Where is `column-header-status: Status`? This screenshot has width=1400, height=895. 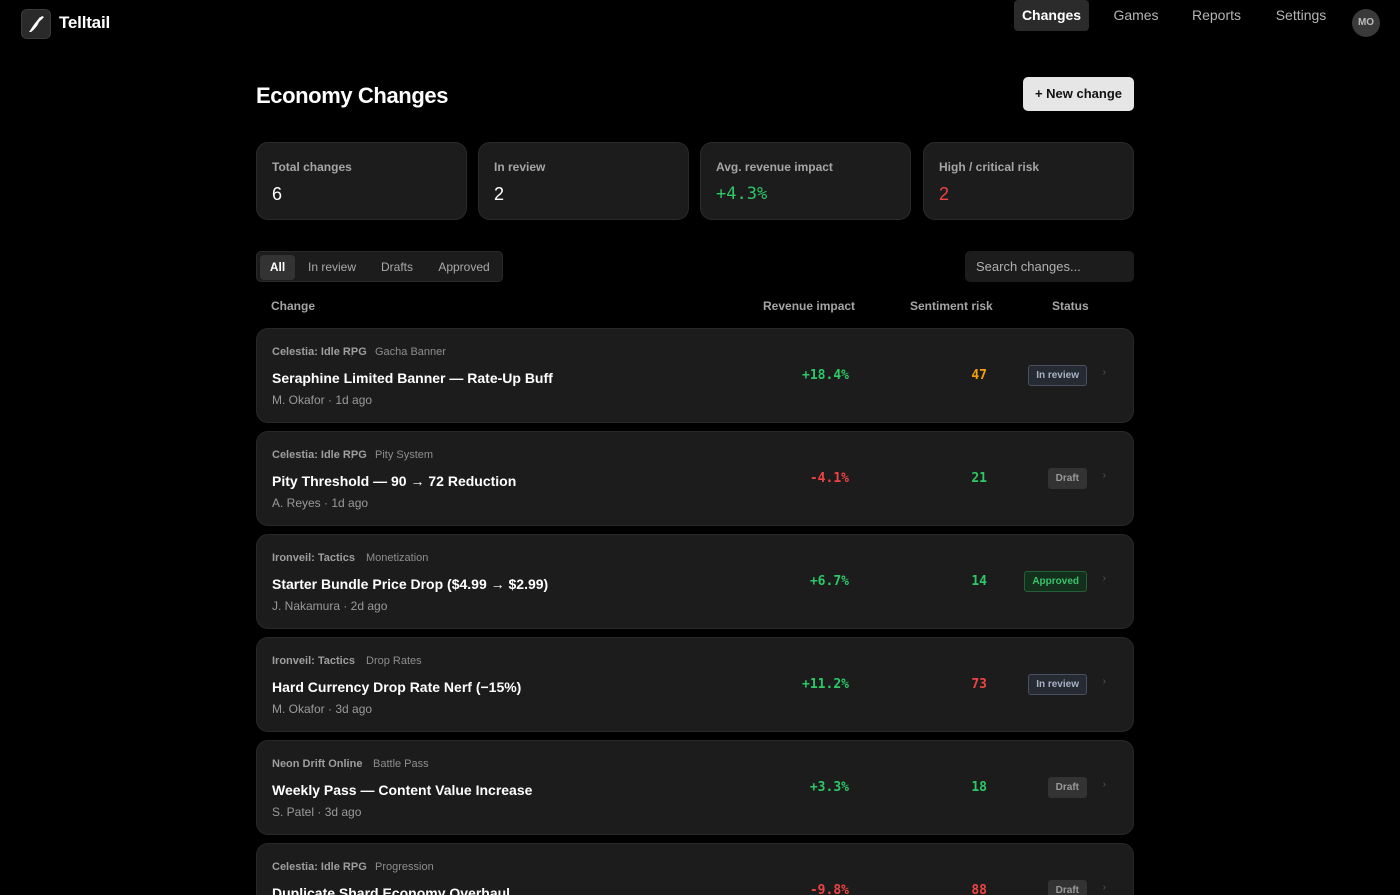
column-header-status: Status is located at coordinates (1070, 306).